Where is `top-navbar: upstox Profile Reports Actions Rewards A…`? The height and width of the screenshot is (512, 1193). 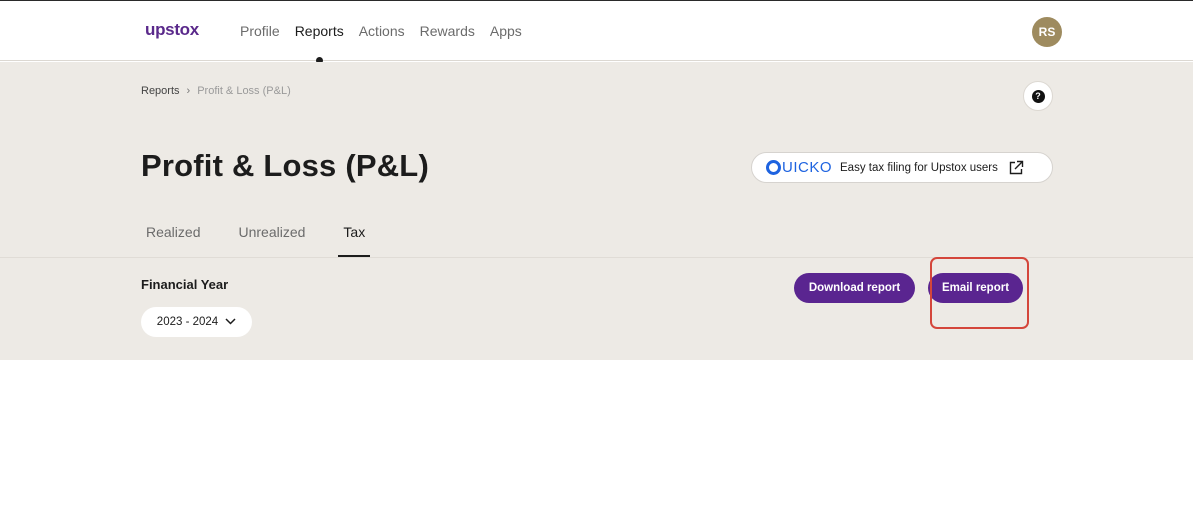
top-navbar: upstox Profile Reports Actions Rewards A… is located at coordinates (596, 32).